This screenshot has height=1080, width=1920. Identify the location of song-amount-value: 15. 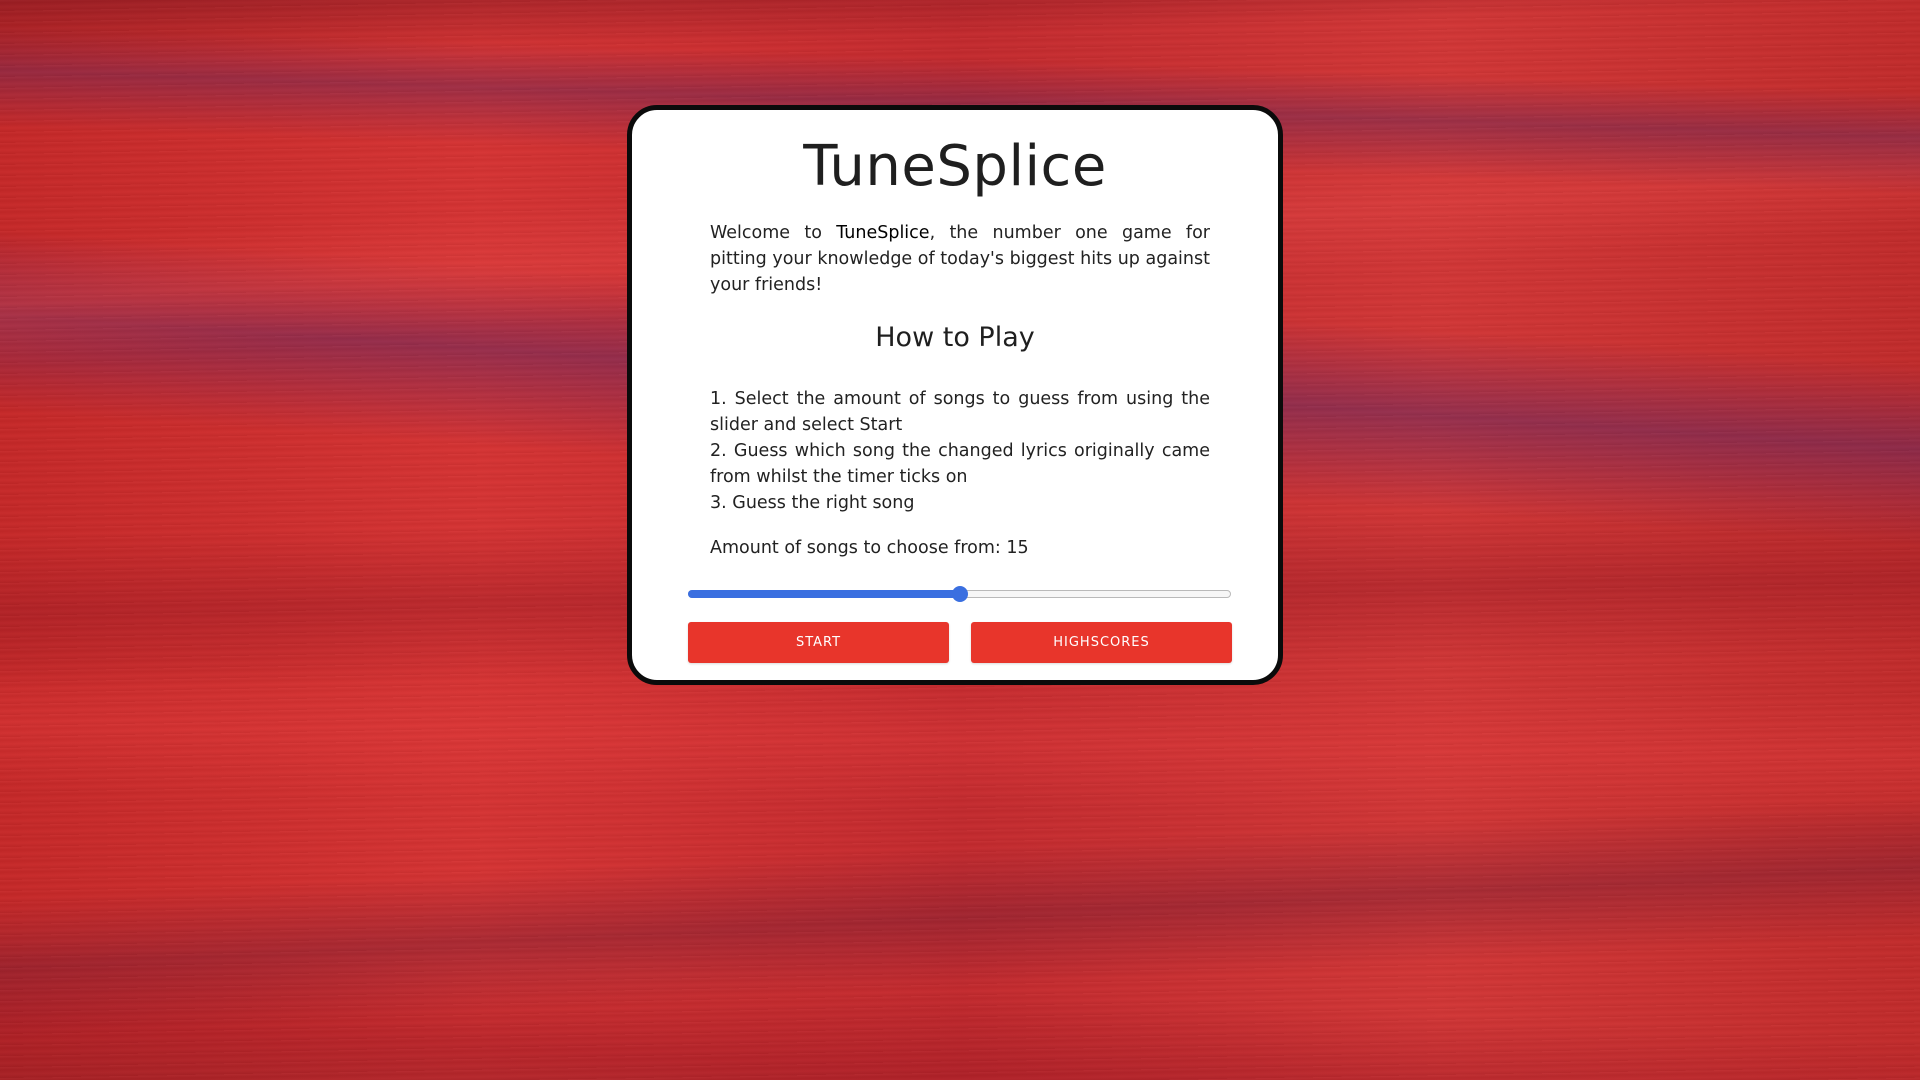
(1017, 548).